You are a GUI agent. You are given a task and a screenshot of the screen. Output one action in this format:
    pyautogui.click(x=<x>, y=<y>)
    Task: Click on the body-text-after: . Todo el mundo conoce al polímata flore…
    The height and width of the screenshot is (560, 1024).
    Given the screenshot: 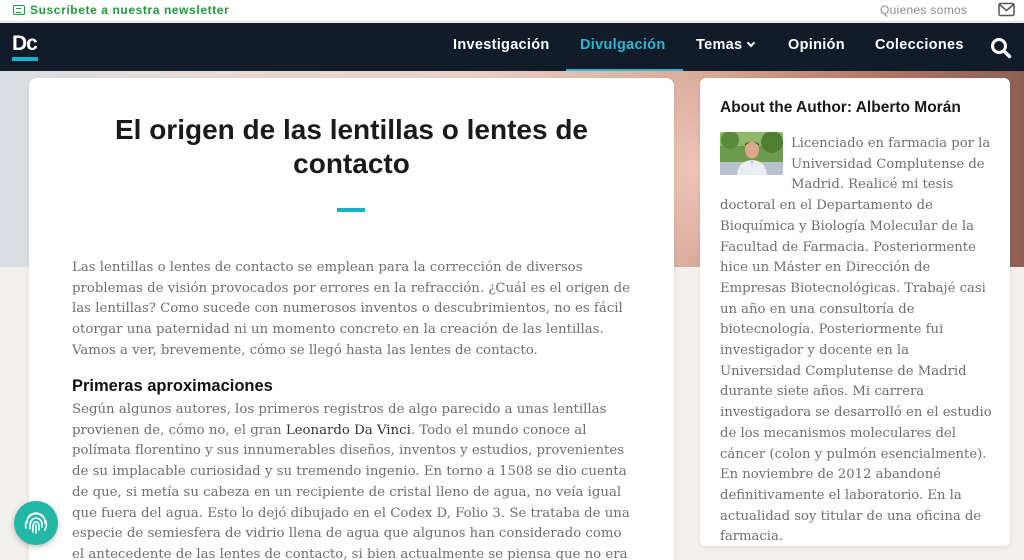 What is the action you would take?
    pyautogui.click(x=351, y=491)
    